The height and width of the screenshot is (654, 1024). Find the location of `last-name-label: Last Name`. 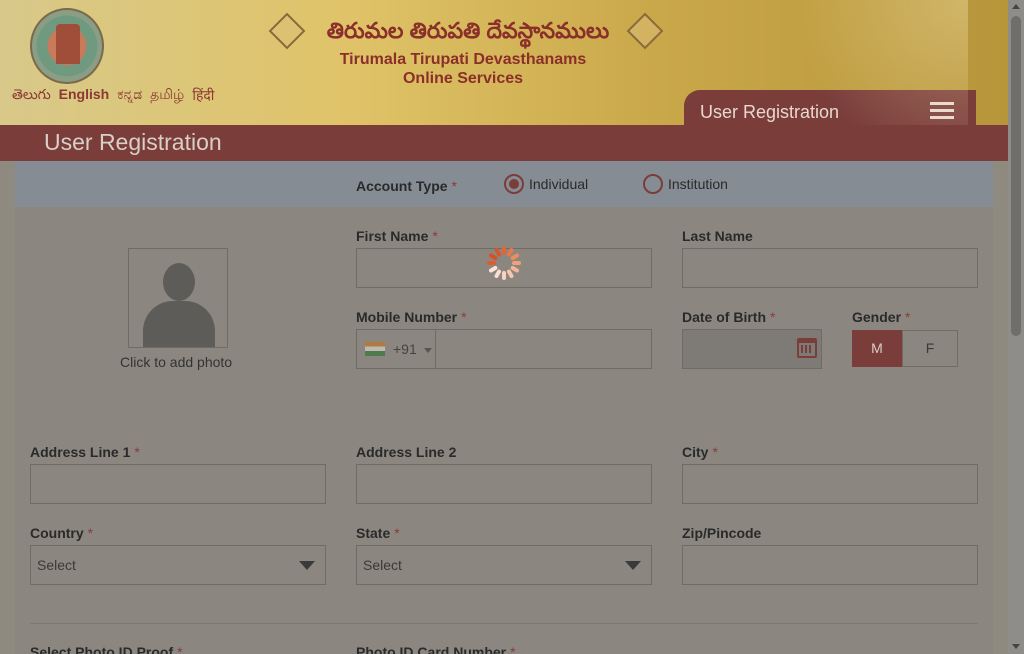

last-name-label: Last Name is located at coordinates (717, 236).